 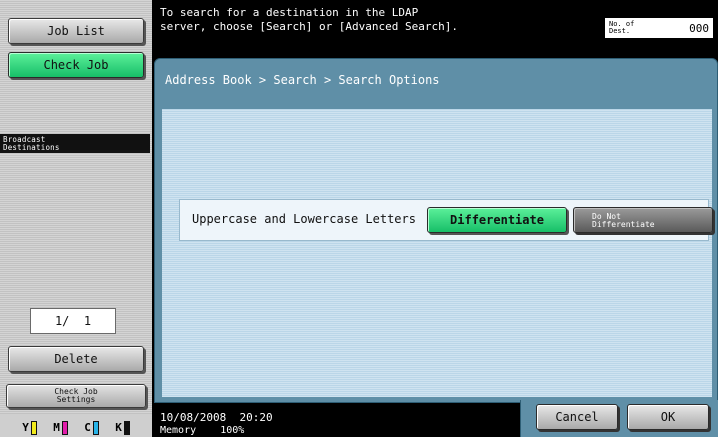 I want to click on footer-time: 20:20, so click(x=256, y=417).